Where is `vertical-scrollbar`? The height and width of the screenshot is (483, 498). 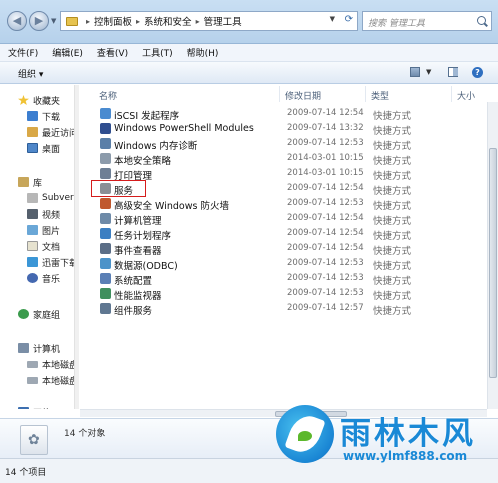 vertical-scrollbar is located at coordinates (492, 255).